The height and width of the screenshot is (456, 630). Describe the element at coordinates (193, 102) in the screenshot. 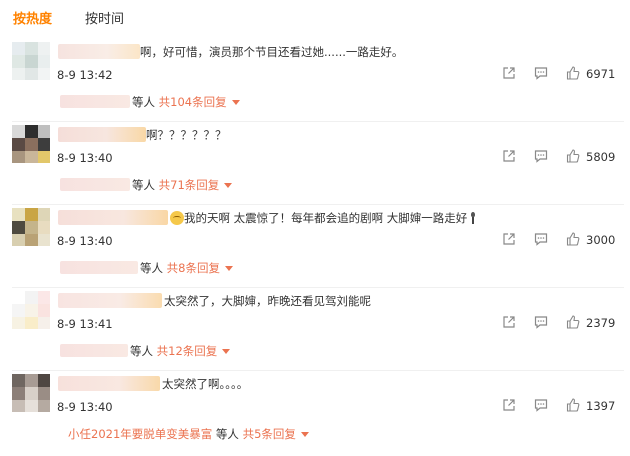

I see `view-replies-link: 共104条回复` at that location.